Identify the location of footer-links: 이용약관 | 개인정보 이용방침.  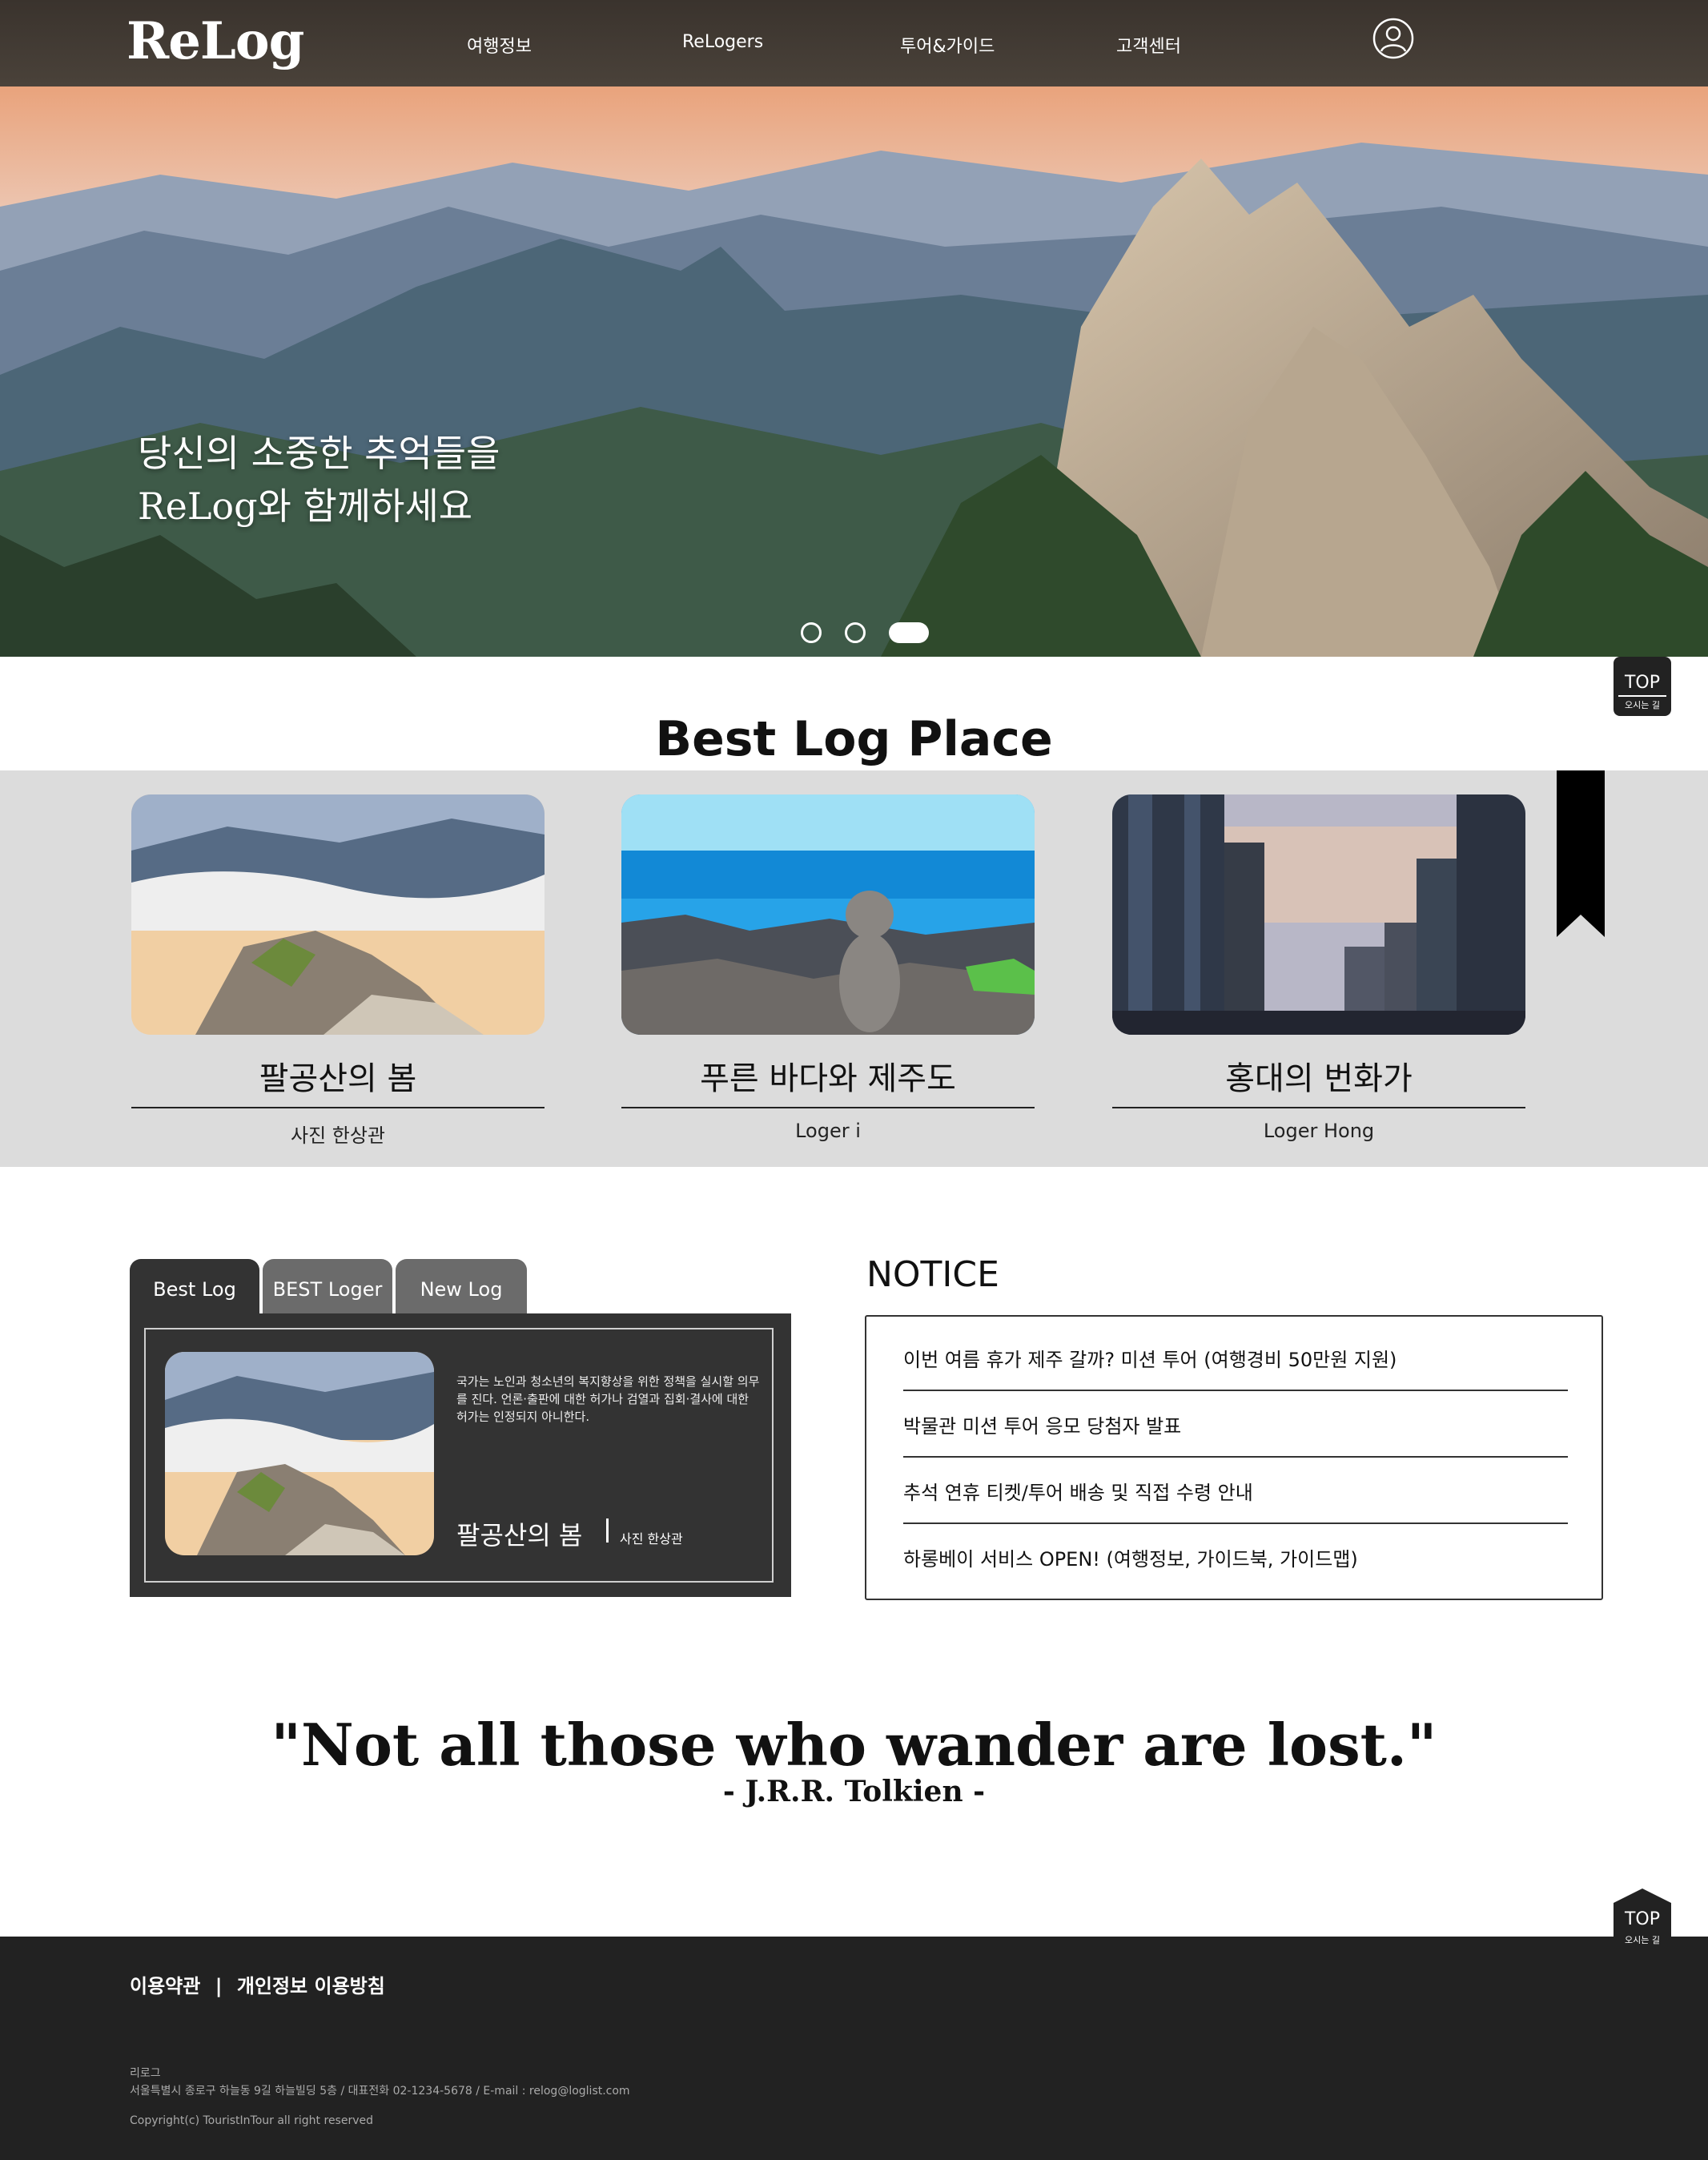
(258, 1984).